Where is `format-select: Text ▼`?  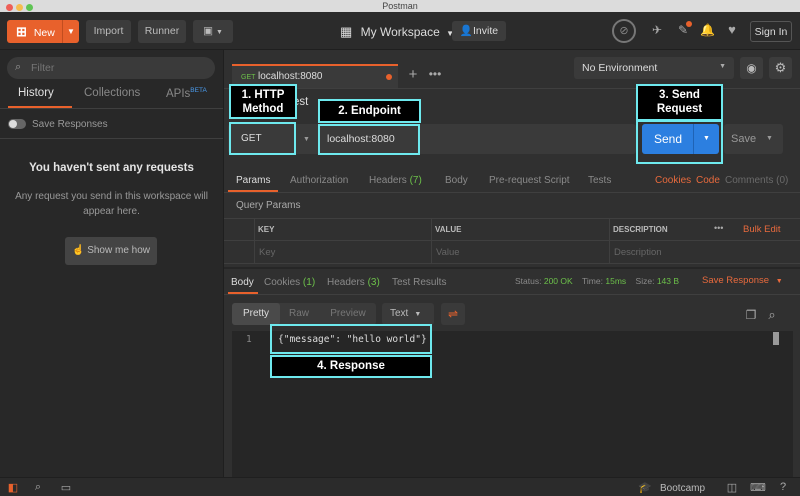
format-select: Text ▼ is located at coordinates (408, 314).